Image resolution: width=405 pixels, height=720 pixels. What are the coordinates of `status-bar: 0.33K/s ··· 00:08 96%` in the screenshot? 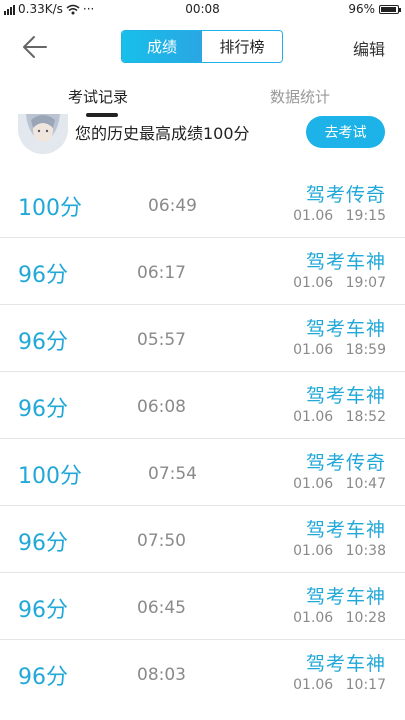 It's located at (202, 9).